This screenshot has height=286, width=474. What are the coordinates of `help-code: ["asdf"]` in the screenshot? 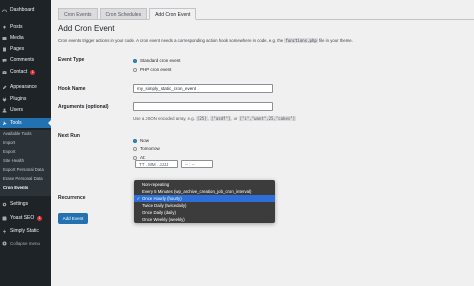 It's located at (221, 118).